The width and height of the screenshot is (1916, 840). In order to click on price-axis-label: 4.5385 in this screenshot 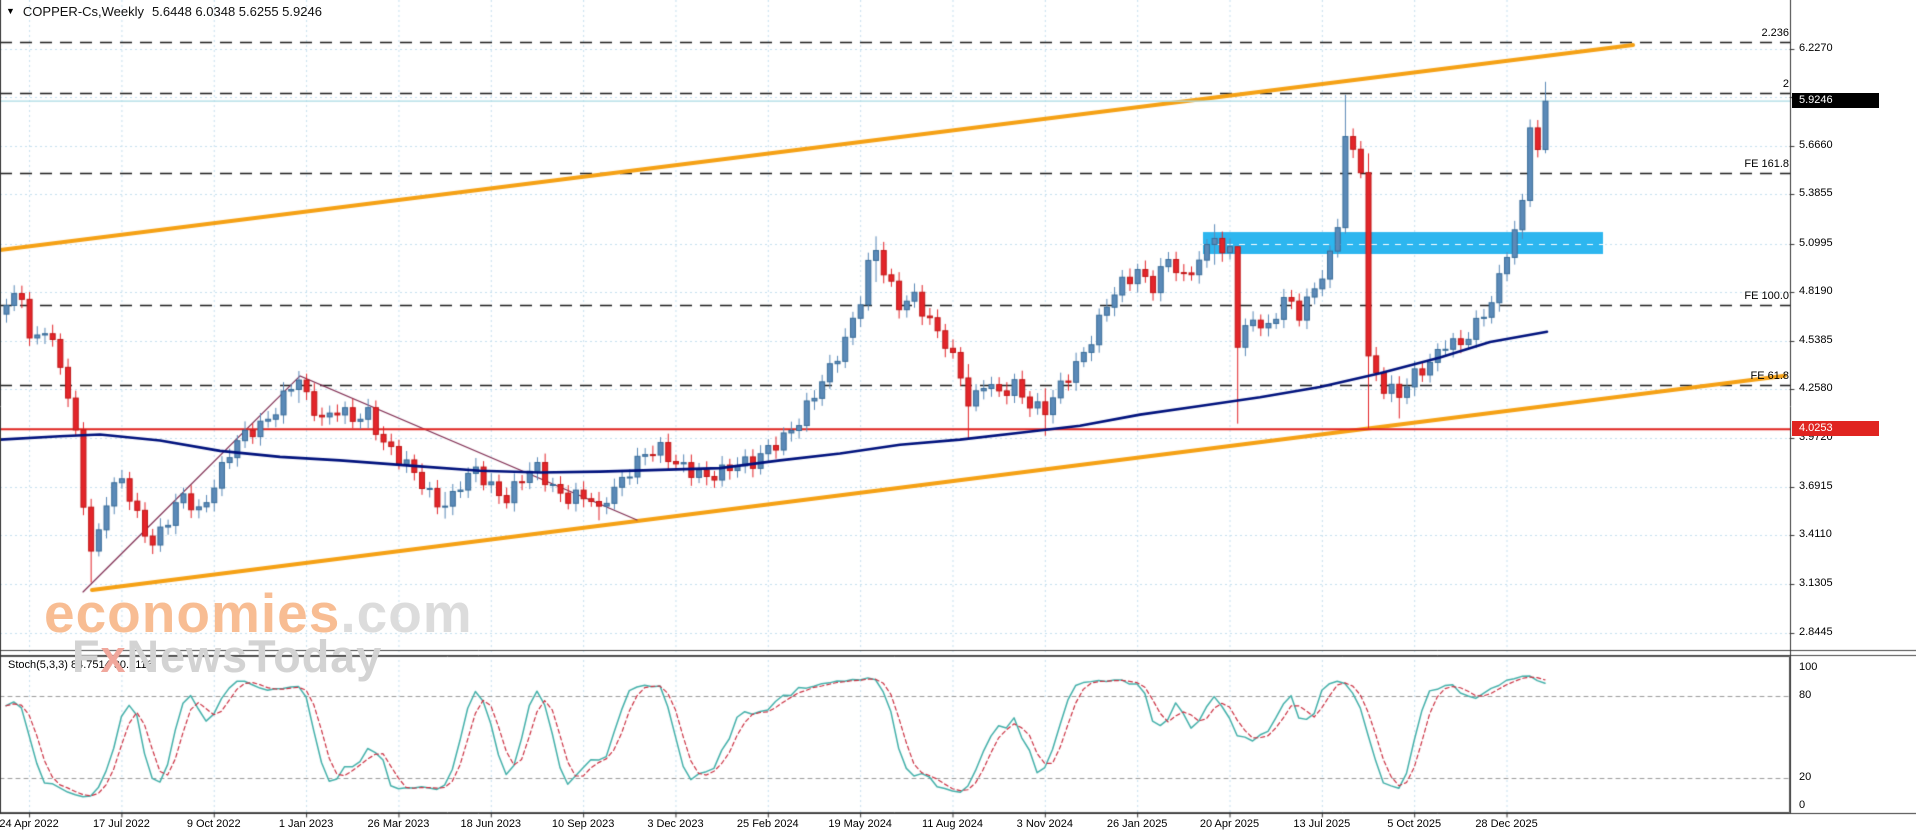, I will do `click(1816, 339)`.